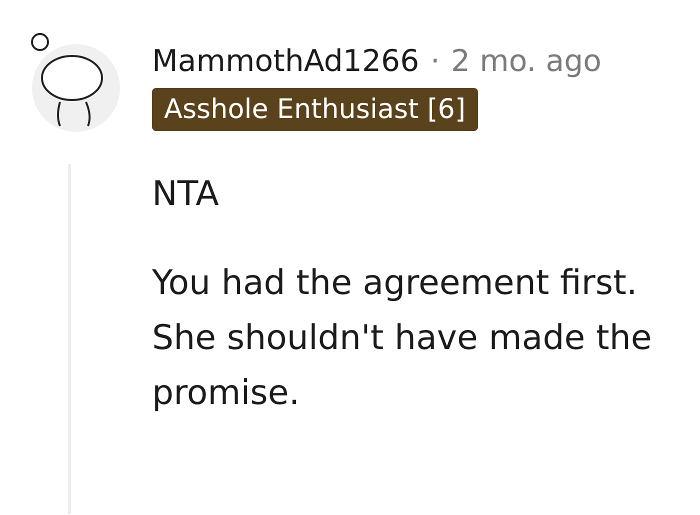 The image size is (700, 515). Describe the element at coordinates (186, 194) in the screenshot. I see `comment-text: NTA` at that location.